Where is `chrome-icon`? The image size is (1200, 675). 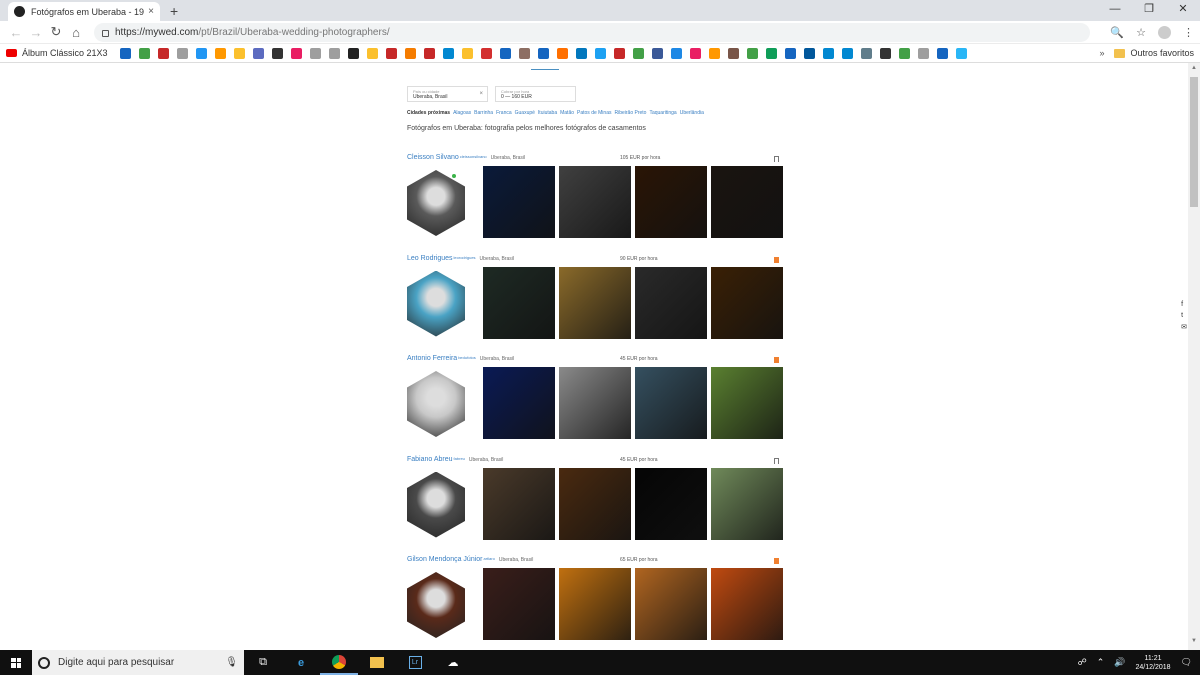
chrome-icon is located at coordinates (339, 662).